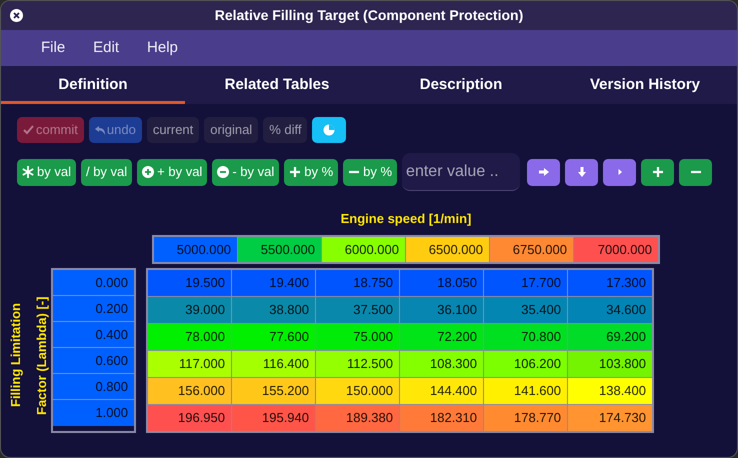 The width and height of the screenshot is (738, 458). What do you see at coordinates (532, 249) in the screenshot?
I see `column-header: 6750.000` at bounding box center [532, 249].